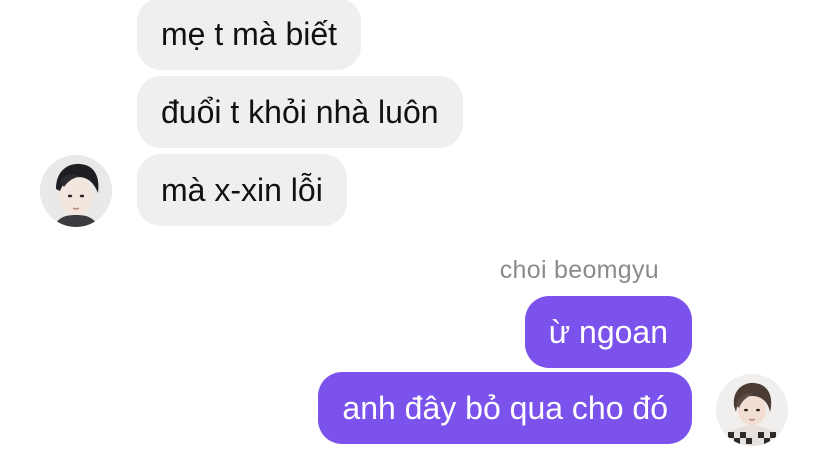  I want to click on incoming-message-bubble: đuổi t khỏi nhà luôn, so click(300, 112).